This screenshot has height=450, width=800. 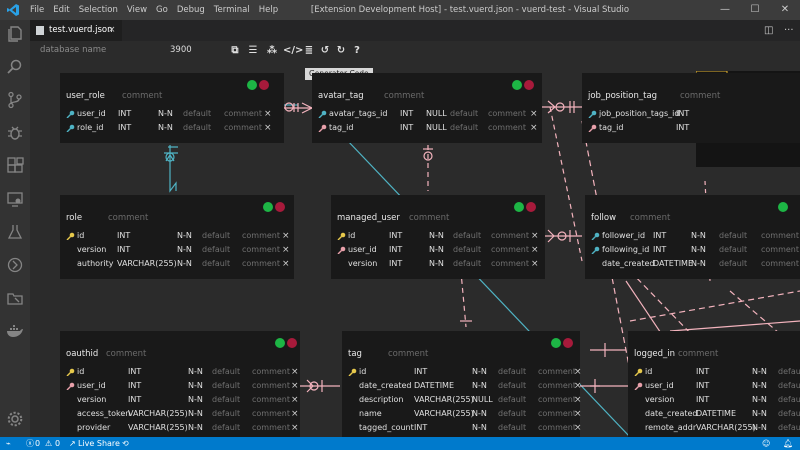 I want to click on column-name: remote_addr, so click(x=670, y=428).